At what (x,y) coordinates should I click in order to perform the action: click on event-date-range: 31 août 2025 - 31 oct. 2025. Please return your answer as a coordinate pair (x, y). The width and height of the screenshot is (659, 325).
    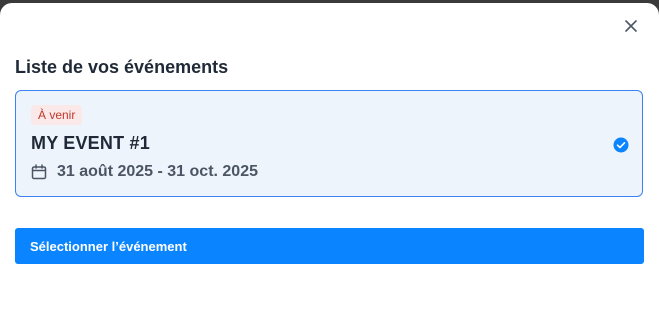
    Looking at the image, I should click on (157, 171).